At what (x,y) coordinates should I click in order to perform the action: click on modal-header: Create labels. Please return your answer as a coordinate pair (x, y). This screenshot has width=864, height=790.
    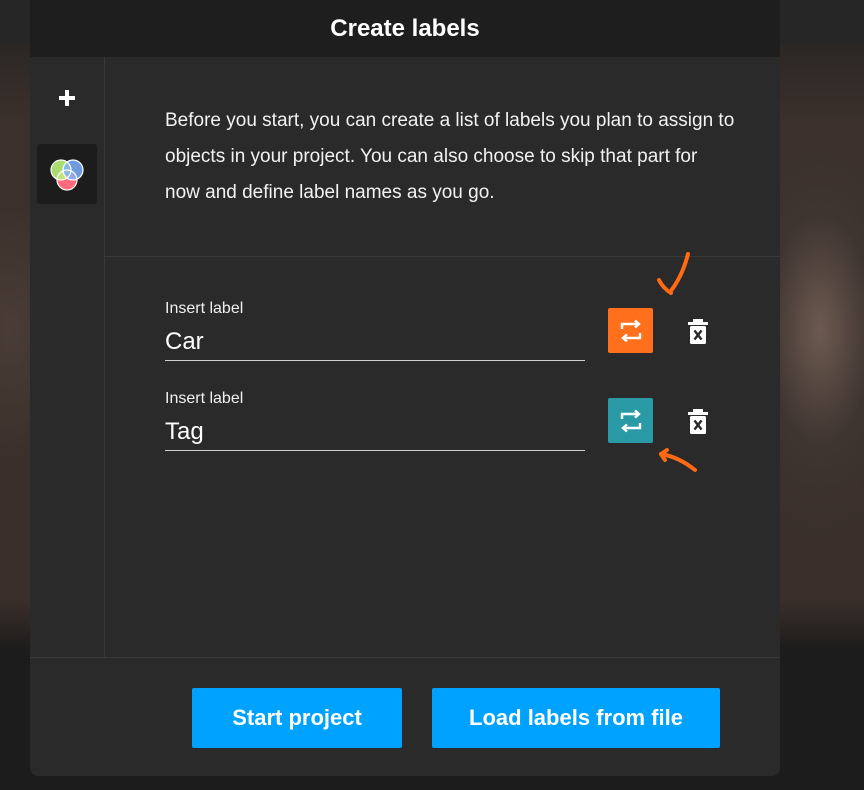
    Looking at the image, I should click on (405, 28).